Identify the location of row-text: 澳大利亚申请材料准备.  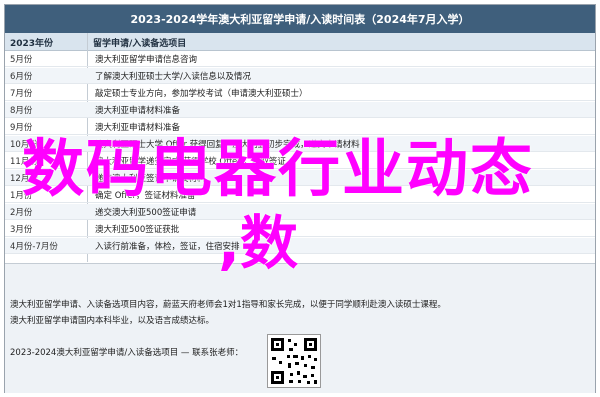
(138, 111).